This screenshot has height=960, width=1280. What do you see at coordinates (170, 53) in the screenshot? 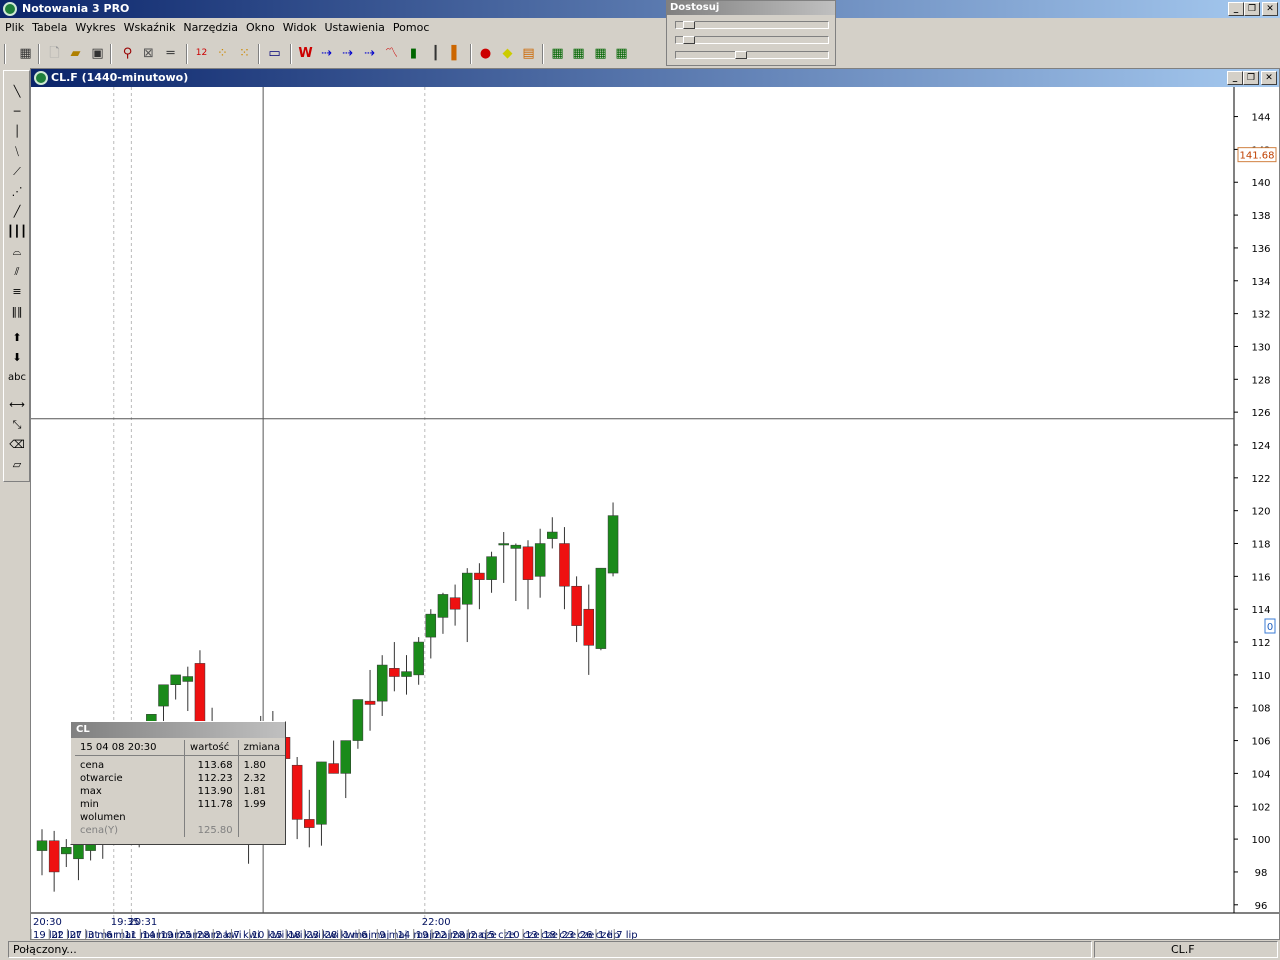
I see `ruler-icon: ═` at bounding box center [170, 53].